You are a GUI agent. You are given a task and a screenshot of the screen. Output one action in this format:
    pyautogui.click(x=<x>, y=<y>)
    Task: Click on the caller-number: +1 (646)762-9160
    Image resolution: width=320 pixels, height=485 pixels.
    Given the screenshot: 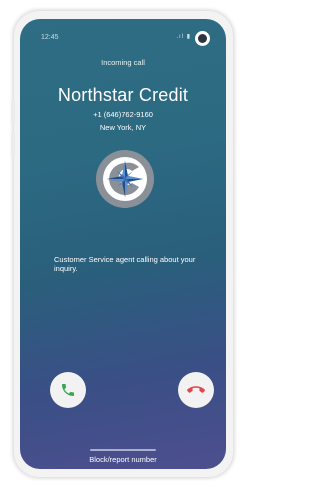 What is the action you would take?
    pyautogui.click(x=123, y=114)
    